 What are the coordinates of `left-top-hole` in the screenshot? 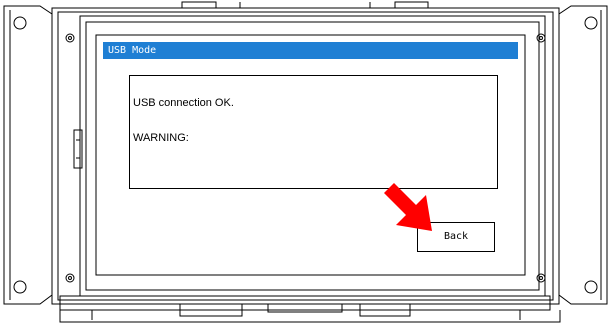 It's located at (20, 23).